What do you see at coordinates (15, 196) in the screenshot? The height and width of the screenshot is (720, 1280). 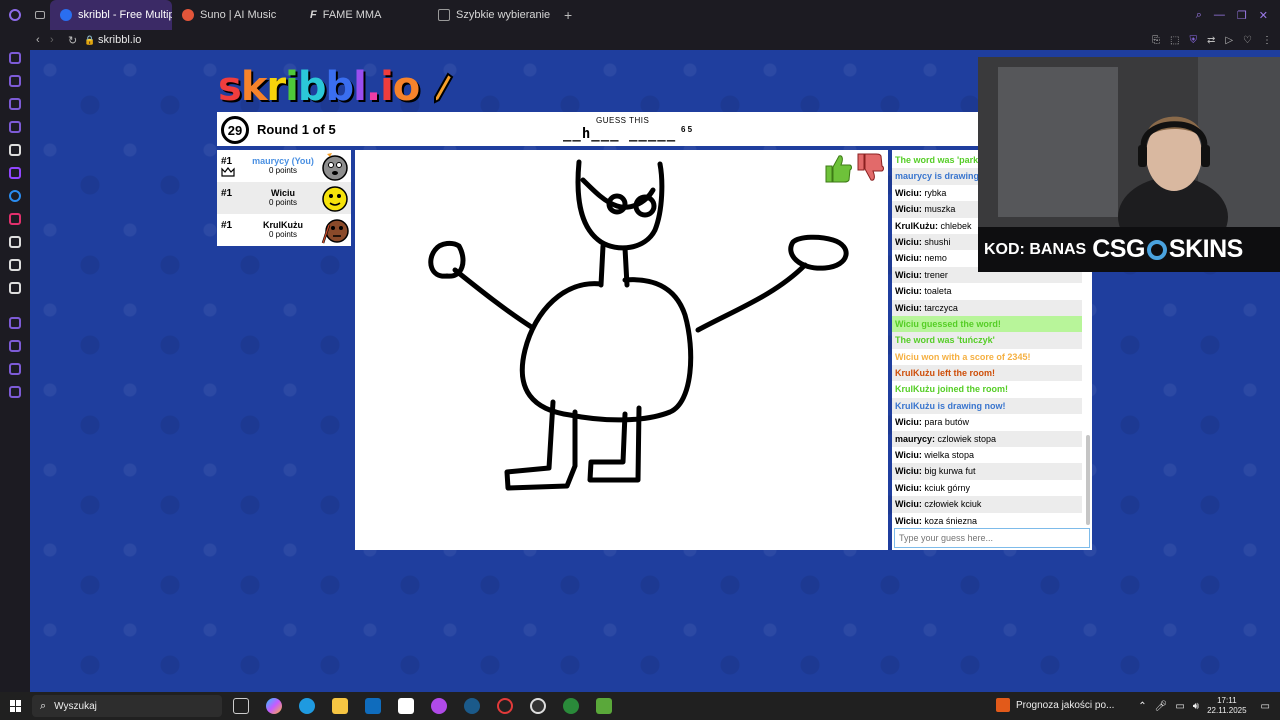 I see `facebook-messenger-icon` at bounding box center [15, 196].